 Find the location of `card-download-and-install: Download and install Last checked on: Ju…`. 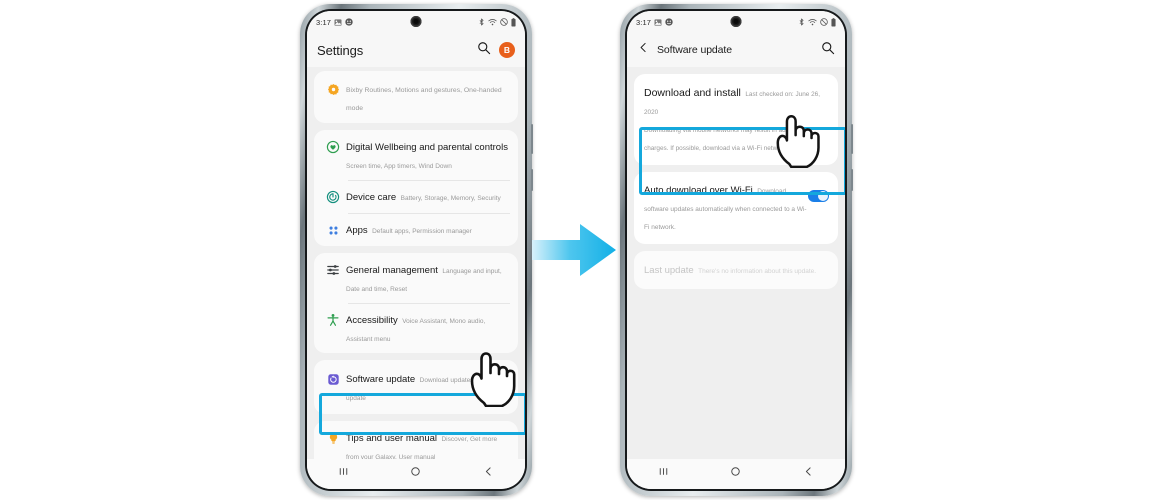

card-download-and-install: Download and install Last checked on: Ju… is located at coordinates (736, 119).